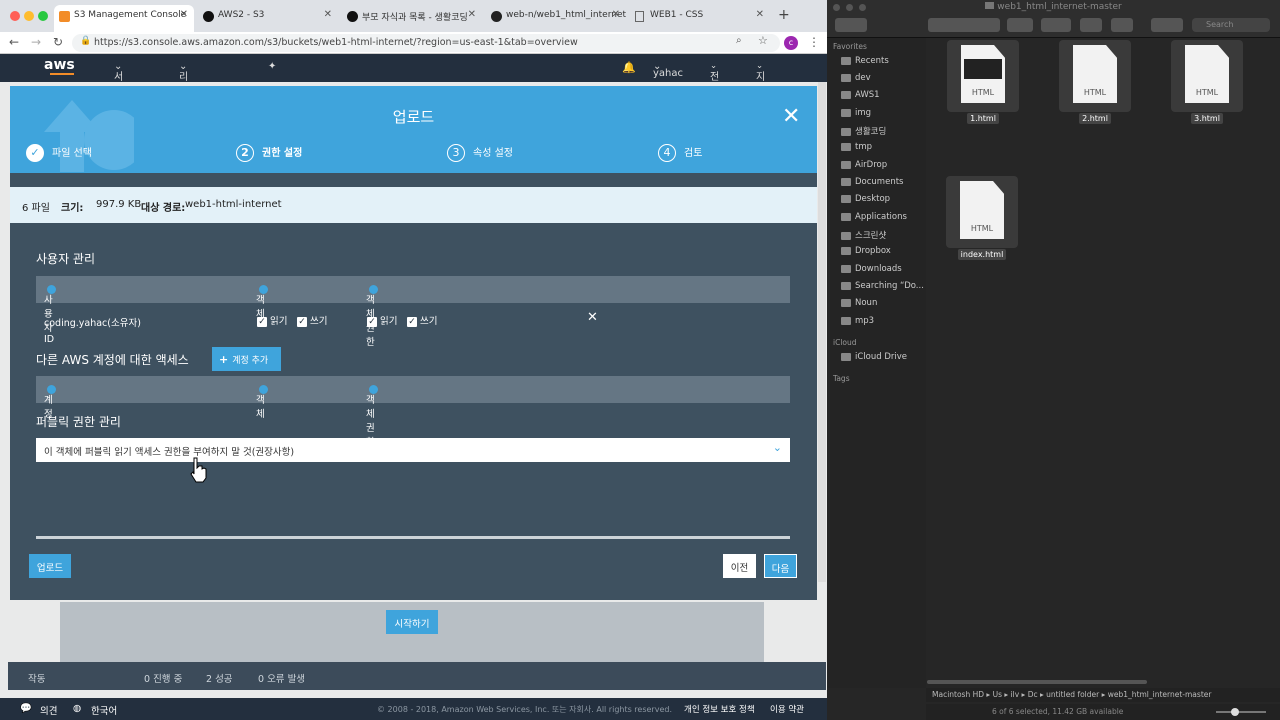 Image resolution: width=1280 pixels, height=720 pixels. I want to click on user-menu: yahac ⌄, so click(668, 70).